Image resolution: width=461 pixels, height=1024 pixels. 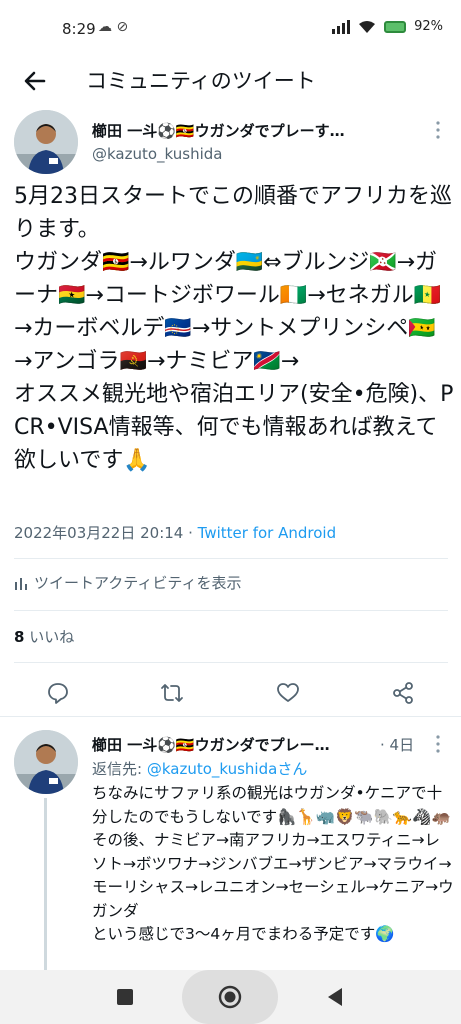 I want to click on home-circle-icon, so click(x=230, y=997).